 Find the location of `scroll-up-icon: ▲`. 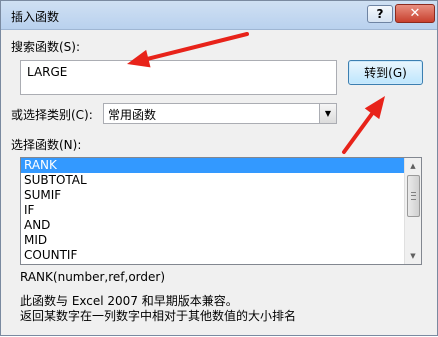

scroll-up-icon: ▲ is located at coordinates (413, 166).